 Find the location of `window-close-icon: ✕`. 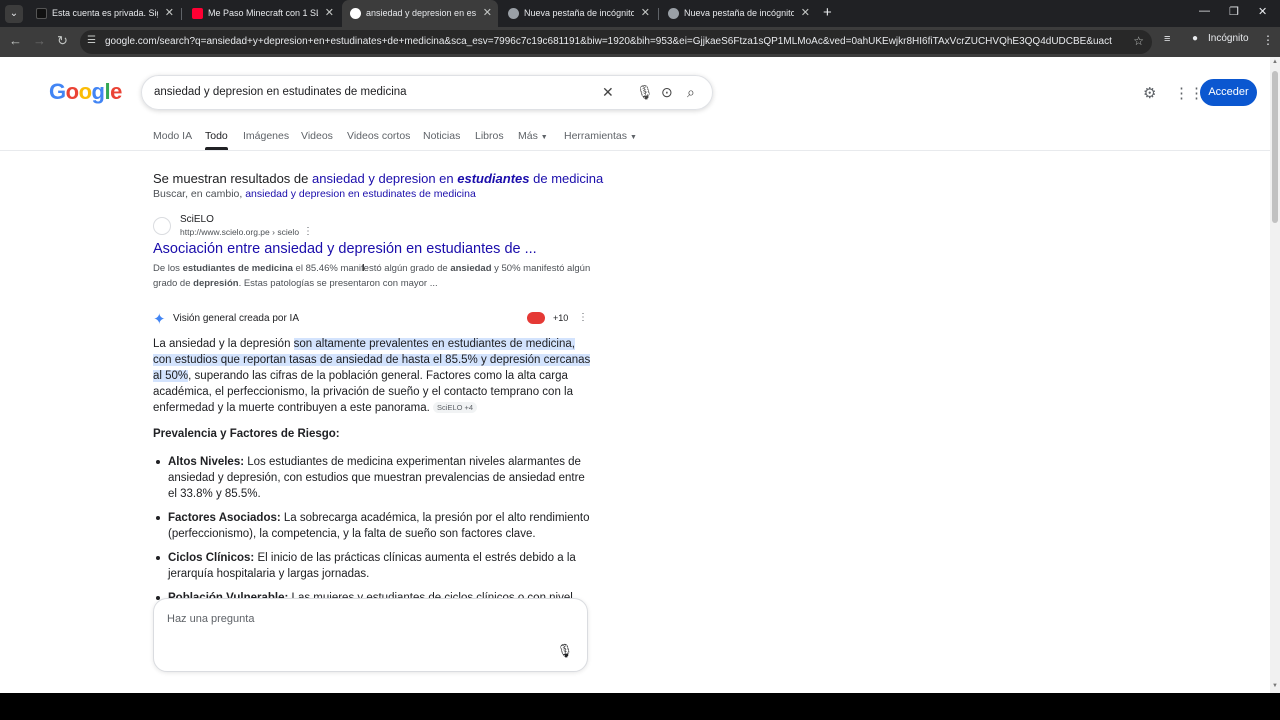

window-close-icon: ✕ is located at coordinates (1262, 11).